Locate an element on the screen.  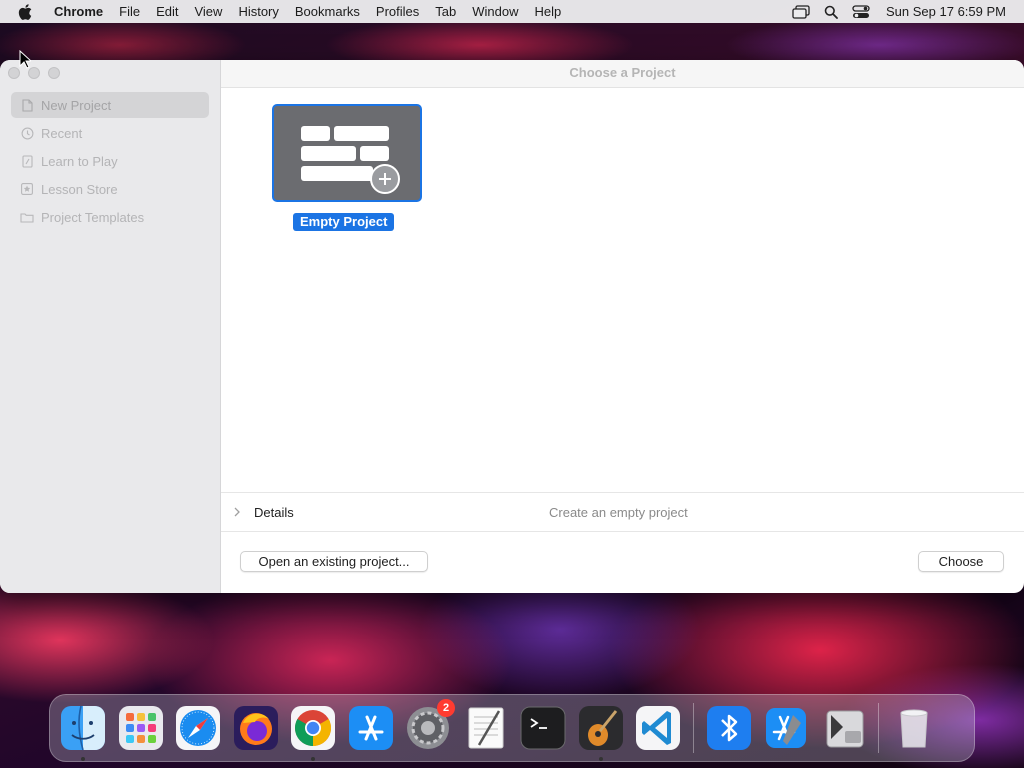
boot-camp-icon is located at coordinates (844, 729).